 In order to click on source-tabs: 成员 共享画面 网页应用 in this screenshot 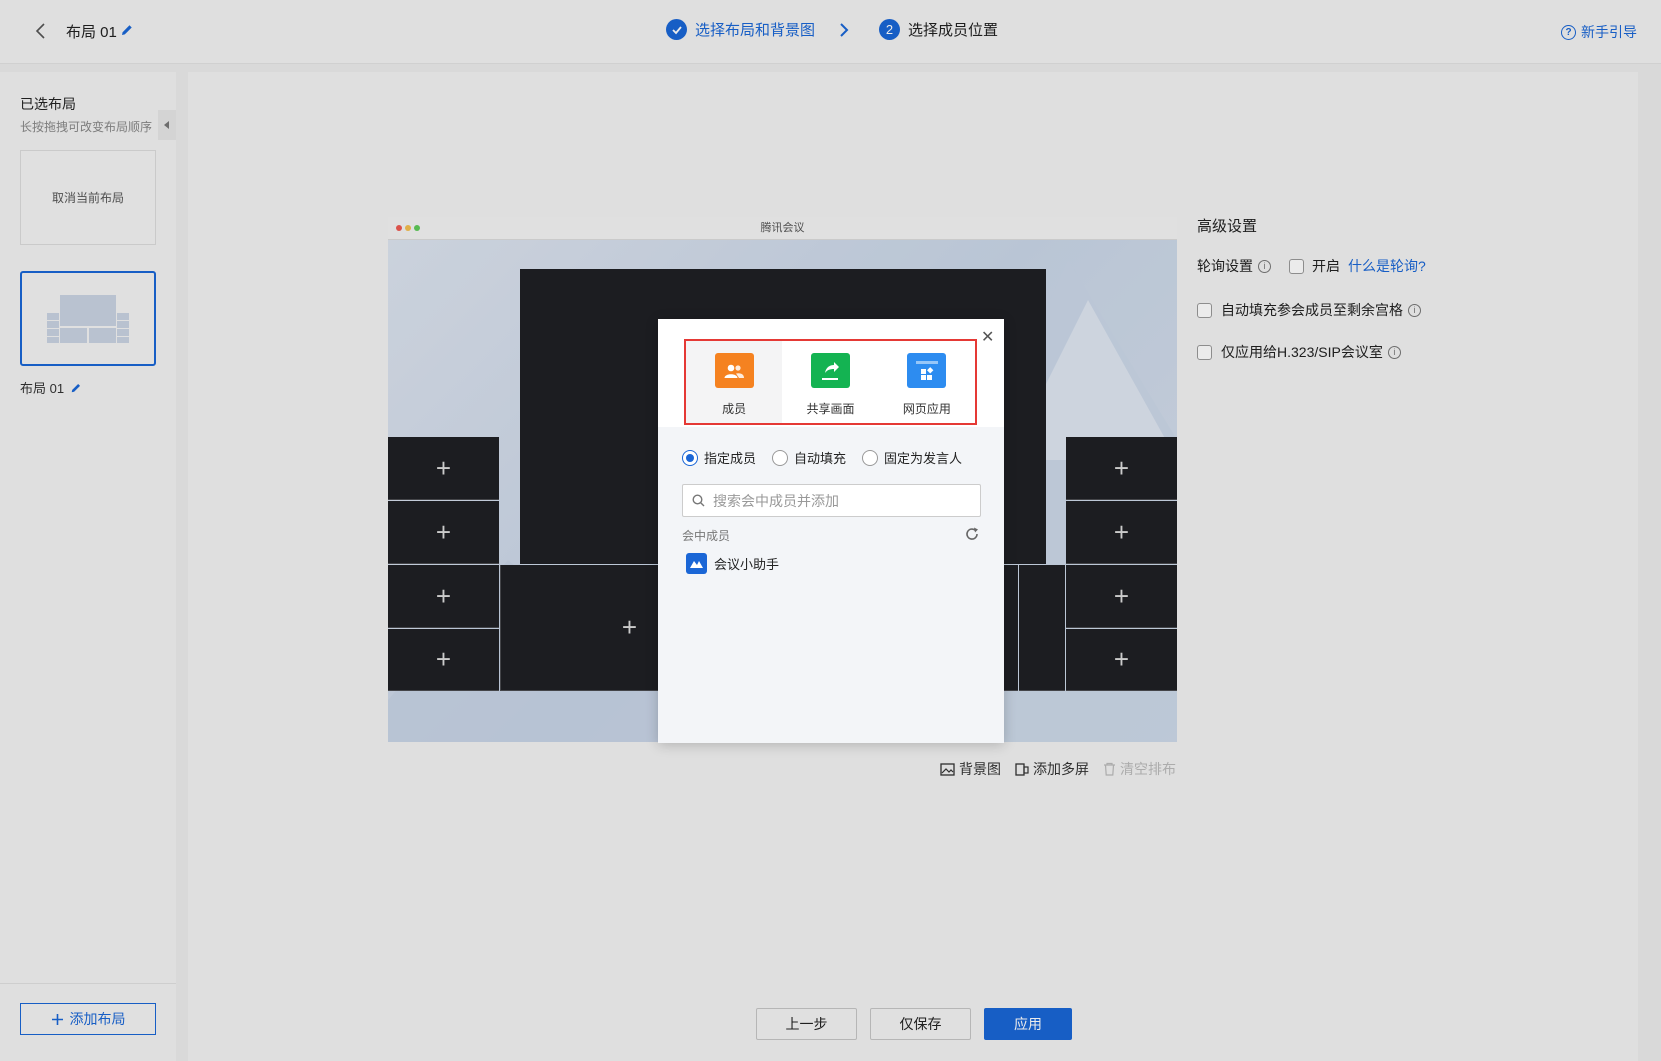, I will do `click(830, 382)`.